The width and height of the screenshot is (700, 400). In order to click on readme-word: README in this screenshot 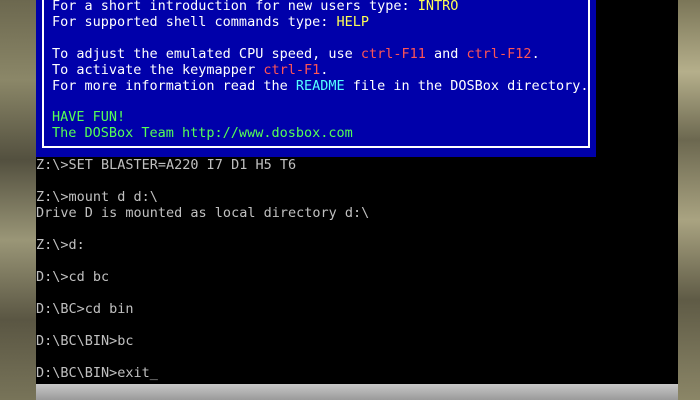, I will do `click(320, 86)`.